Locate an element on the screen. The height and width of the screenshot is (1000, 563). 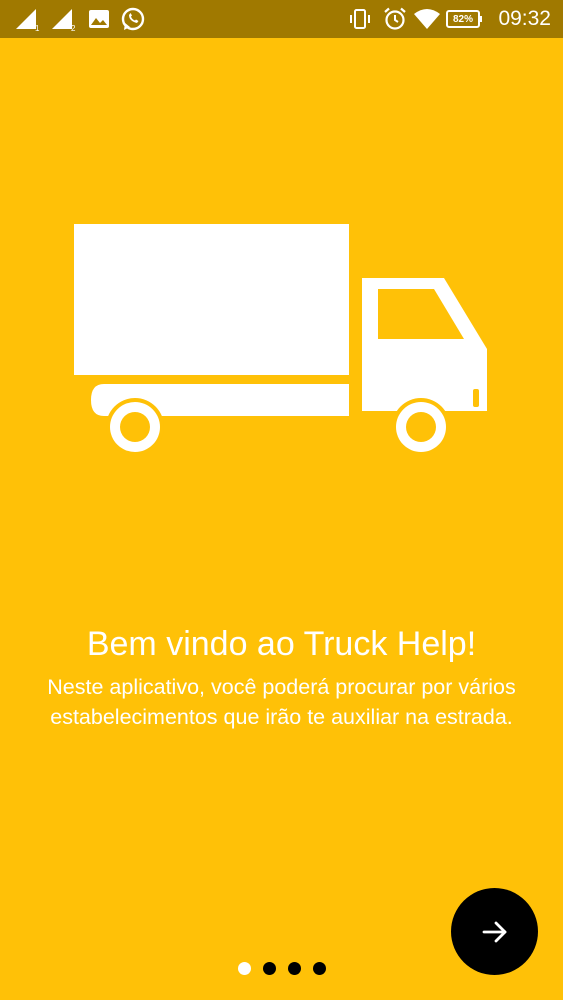
next-button is located at coordinates (494, 931).